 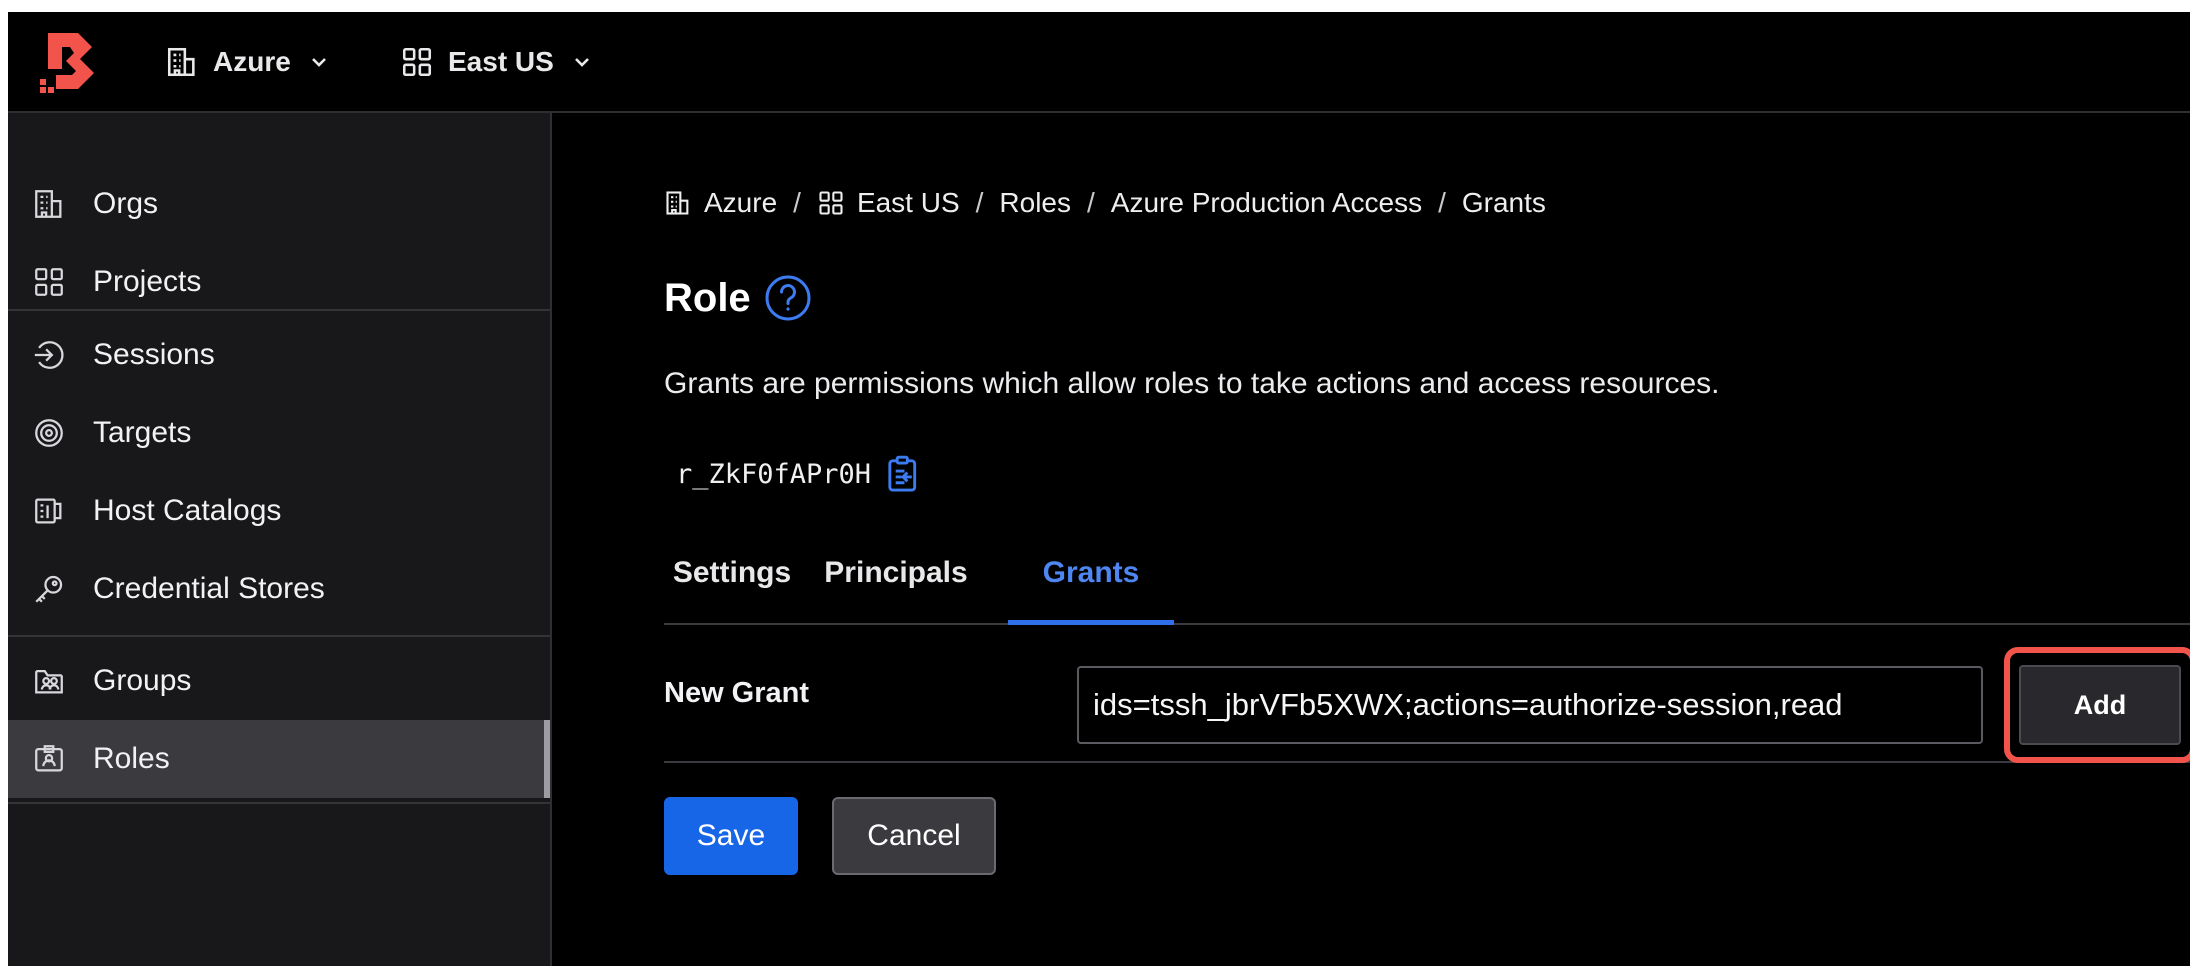 What do you see at coordinates (1266, 203) in the screenshot?
I see `breadcrumb-role: Azure Production Access` at bounding box center [1266, 203].